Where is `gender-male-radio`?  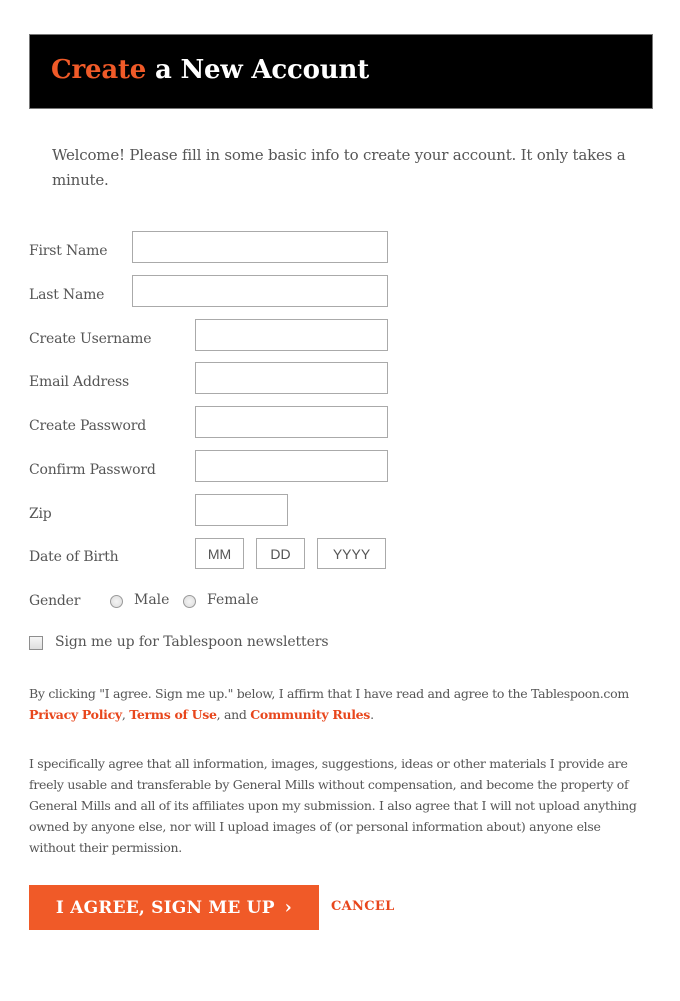 gender-male-radio is located at coordinates (116, 601).